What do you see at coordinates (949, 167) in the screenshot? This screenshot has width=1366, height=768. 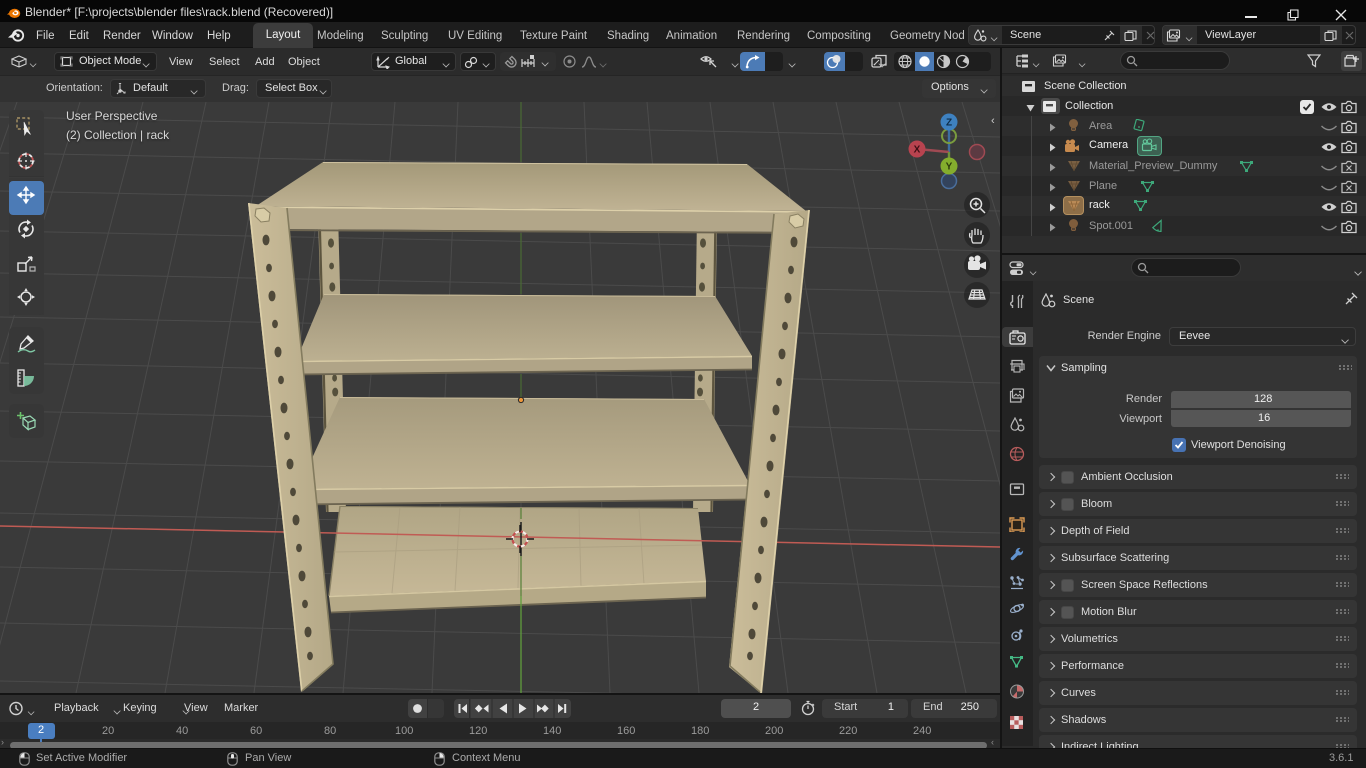 I see `svg-text: Y` at bounding box center [949, 167].